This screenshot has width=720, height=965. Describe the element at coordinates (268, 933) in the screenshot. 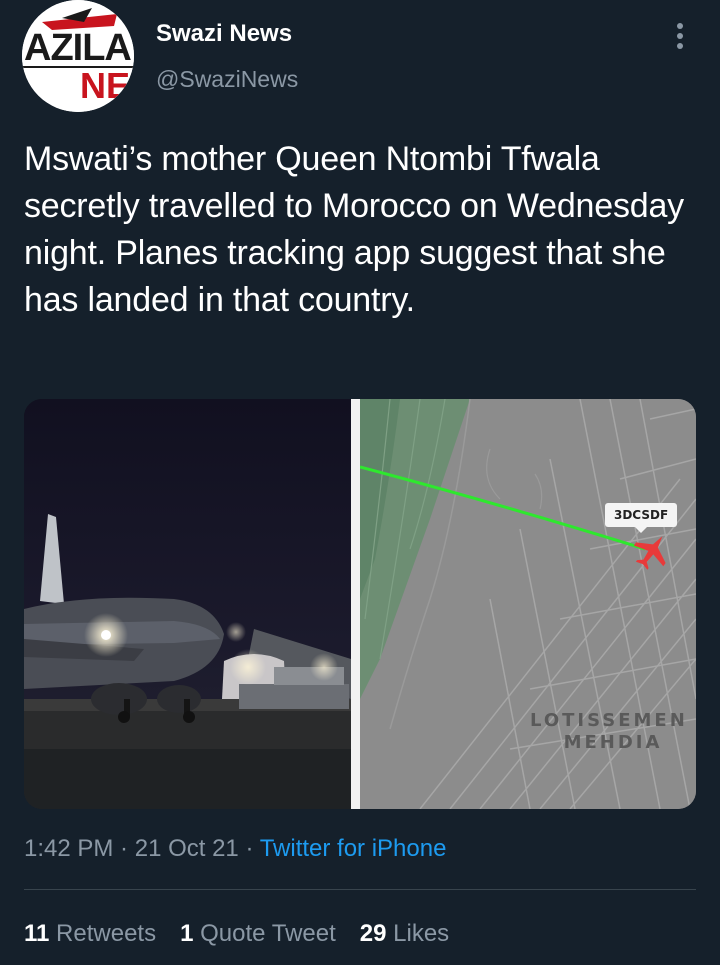

I see `quotes-label: Quote Tweet` at that location.